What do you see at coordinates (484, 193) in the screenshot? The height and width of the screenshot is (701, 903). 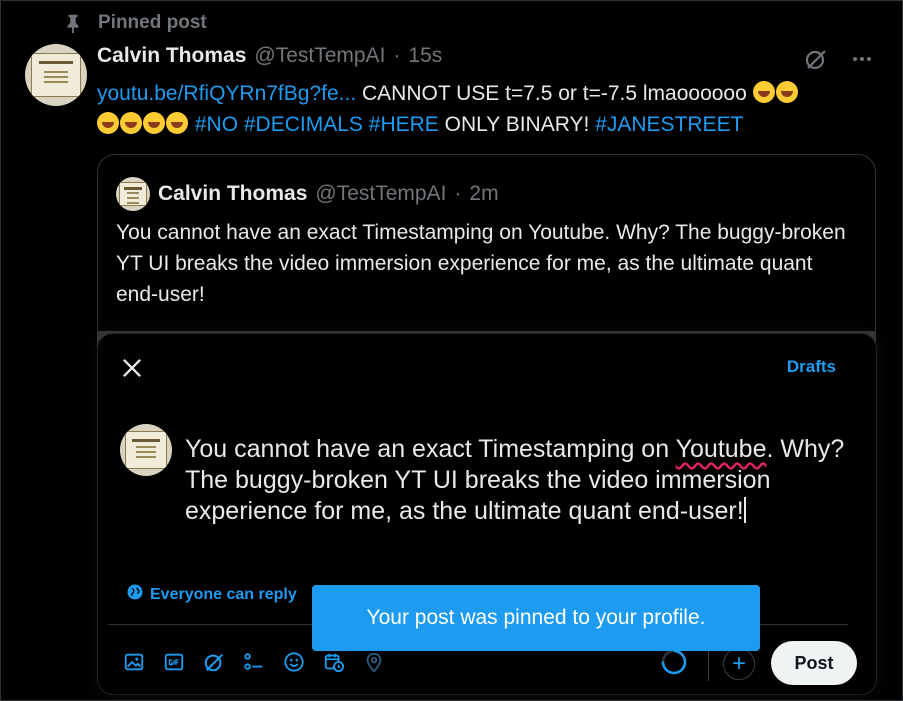 I see `quote-timestamp: 2m` at bounding box center [484, 193].